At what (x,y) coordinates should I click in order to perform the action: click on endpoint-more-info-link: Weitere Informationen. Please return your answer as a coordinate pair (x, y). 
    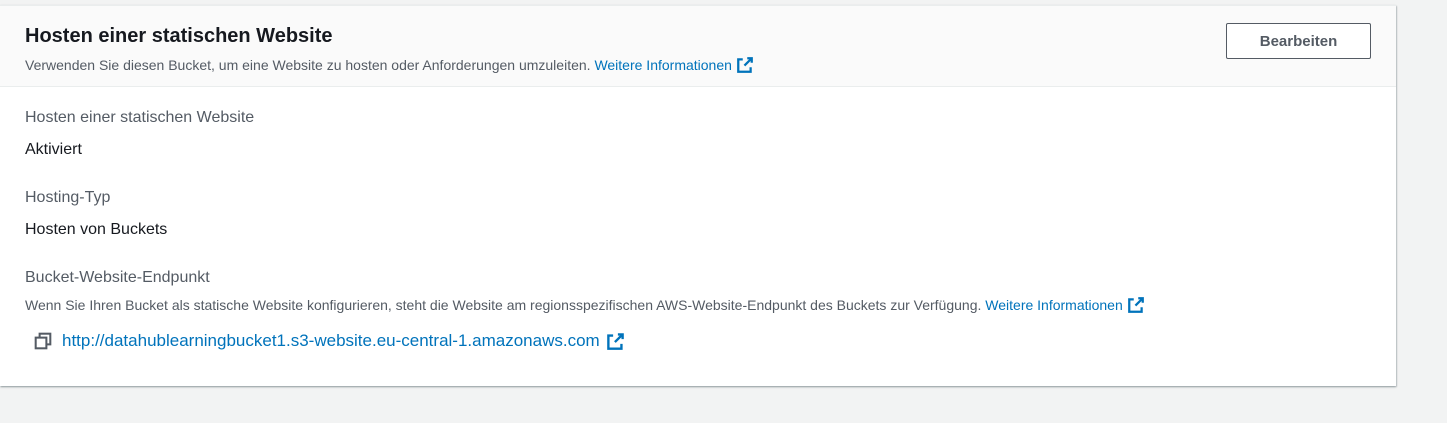
    Looking at the image, I should click on (1064, 305).